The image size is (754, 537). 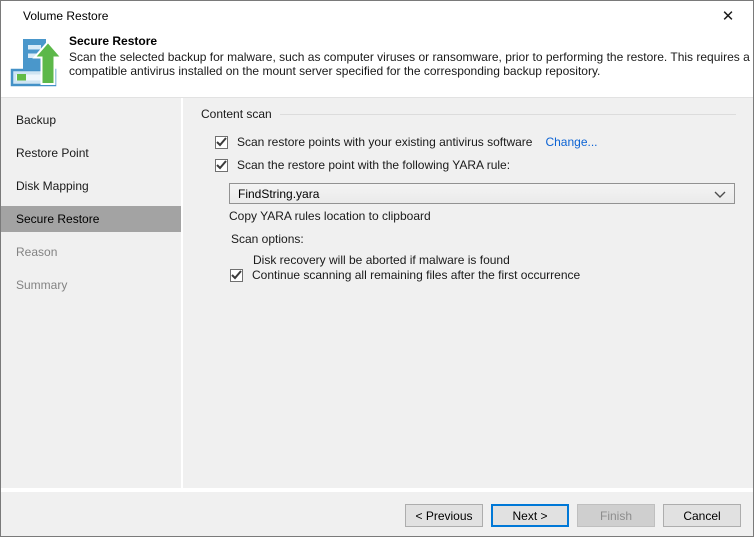 I want to click on next-button: Next >, so click(x=530, y=515).